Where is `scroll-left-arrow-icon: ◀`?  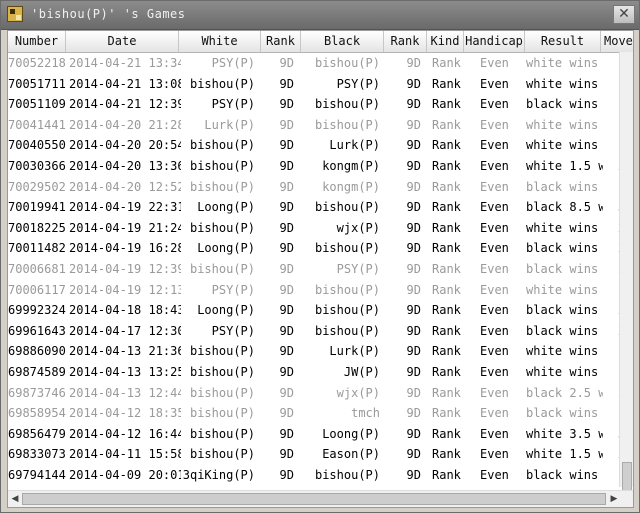 scroll-left-arrow-icon: ◀ is located at coordinates (15, 499).